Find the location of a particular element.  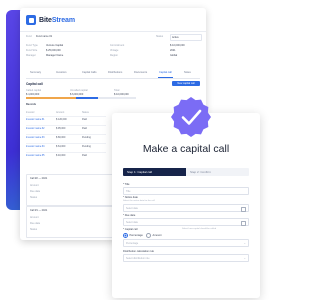

brand-logo: BiteStream is located at coordinates (50, 20).